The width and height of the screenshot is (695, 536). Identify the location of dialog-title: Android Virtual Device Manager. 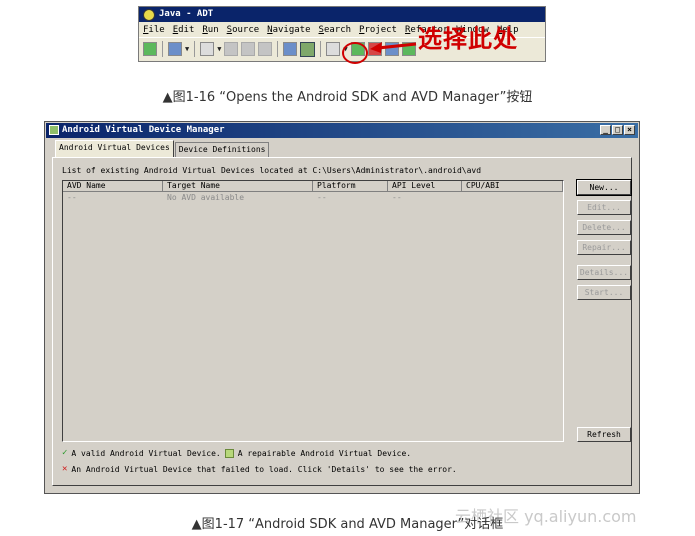
(143, 130).